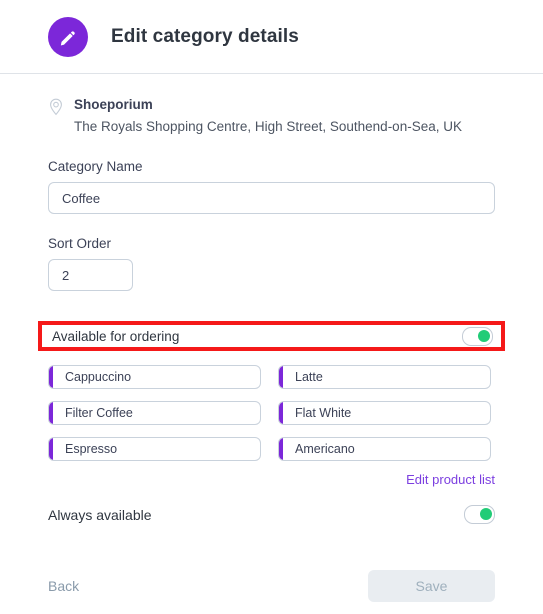 This screenshot has height=614, width=543. I want to click on back-button: Back, so click(63, 586).